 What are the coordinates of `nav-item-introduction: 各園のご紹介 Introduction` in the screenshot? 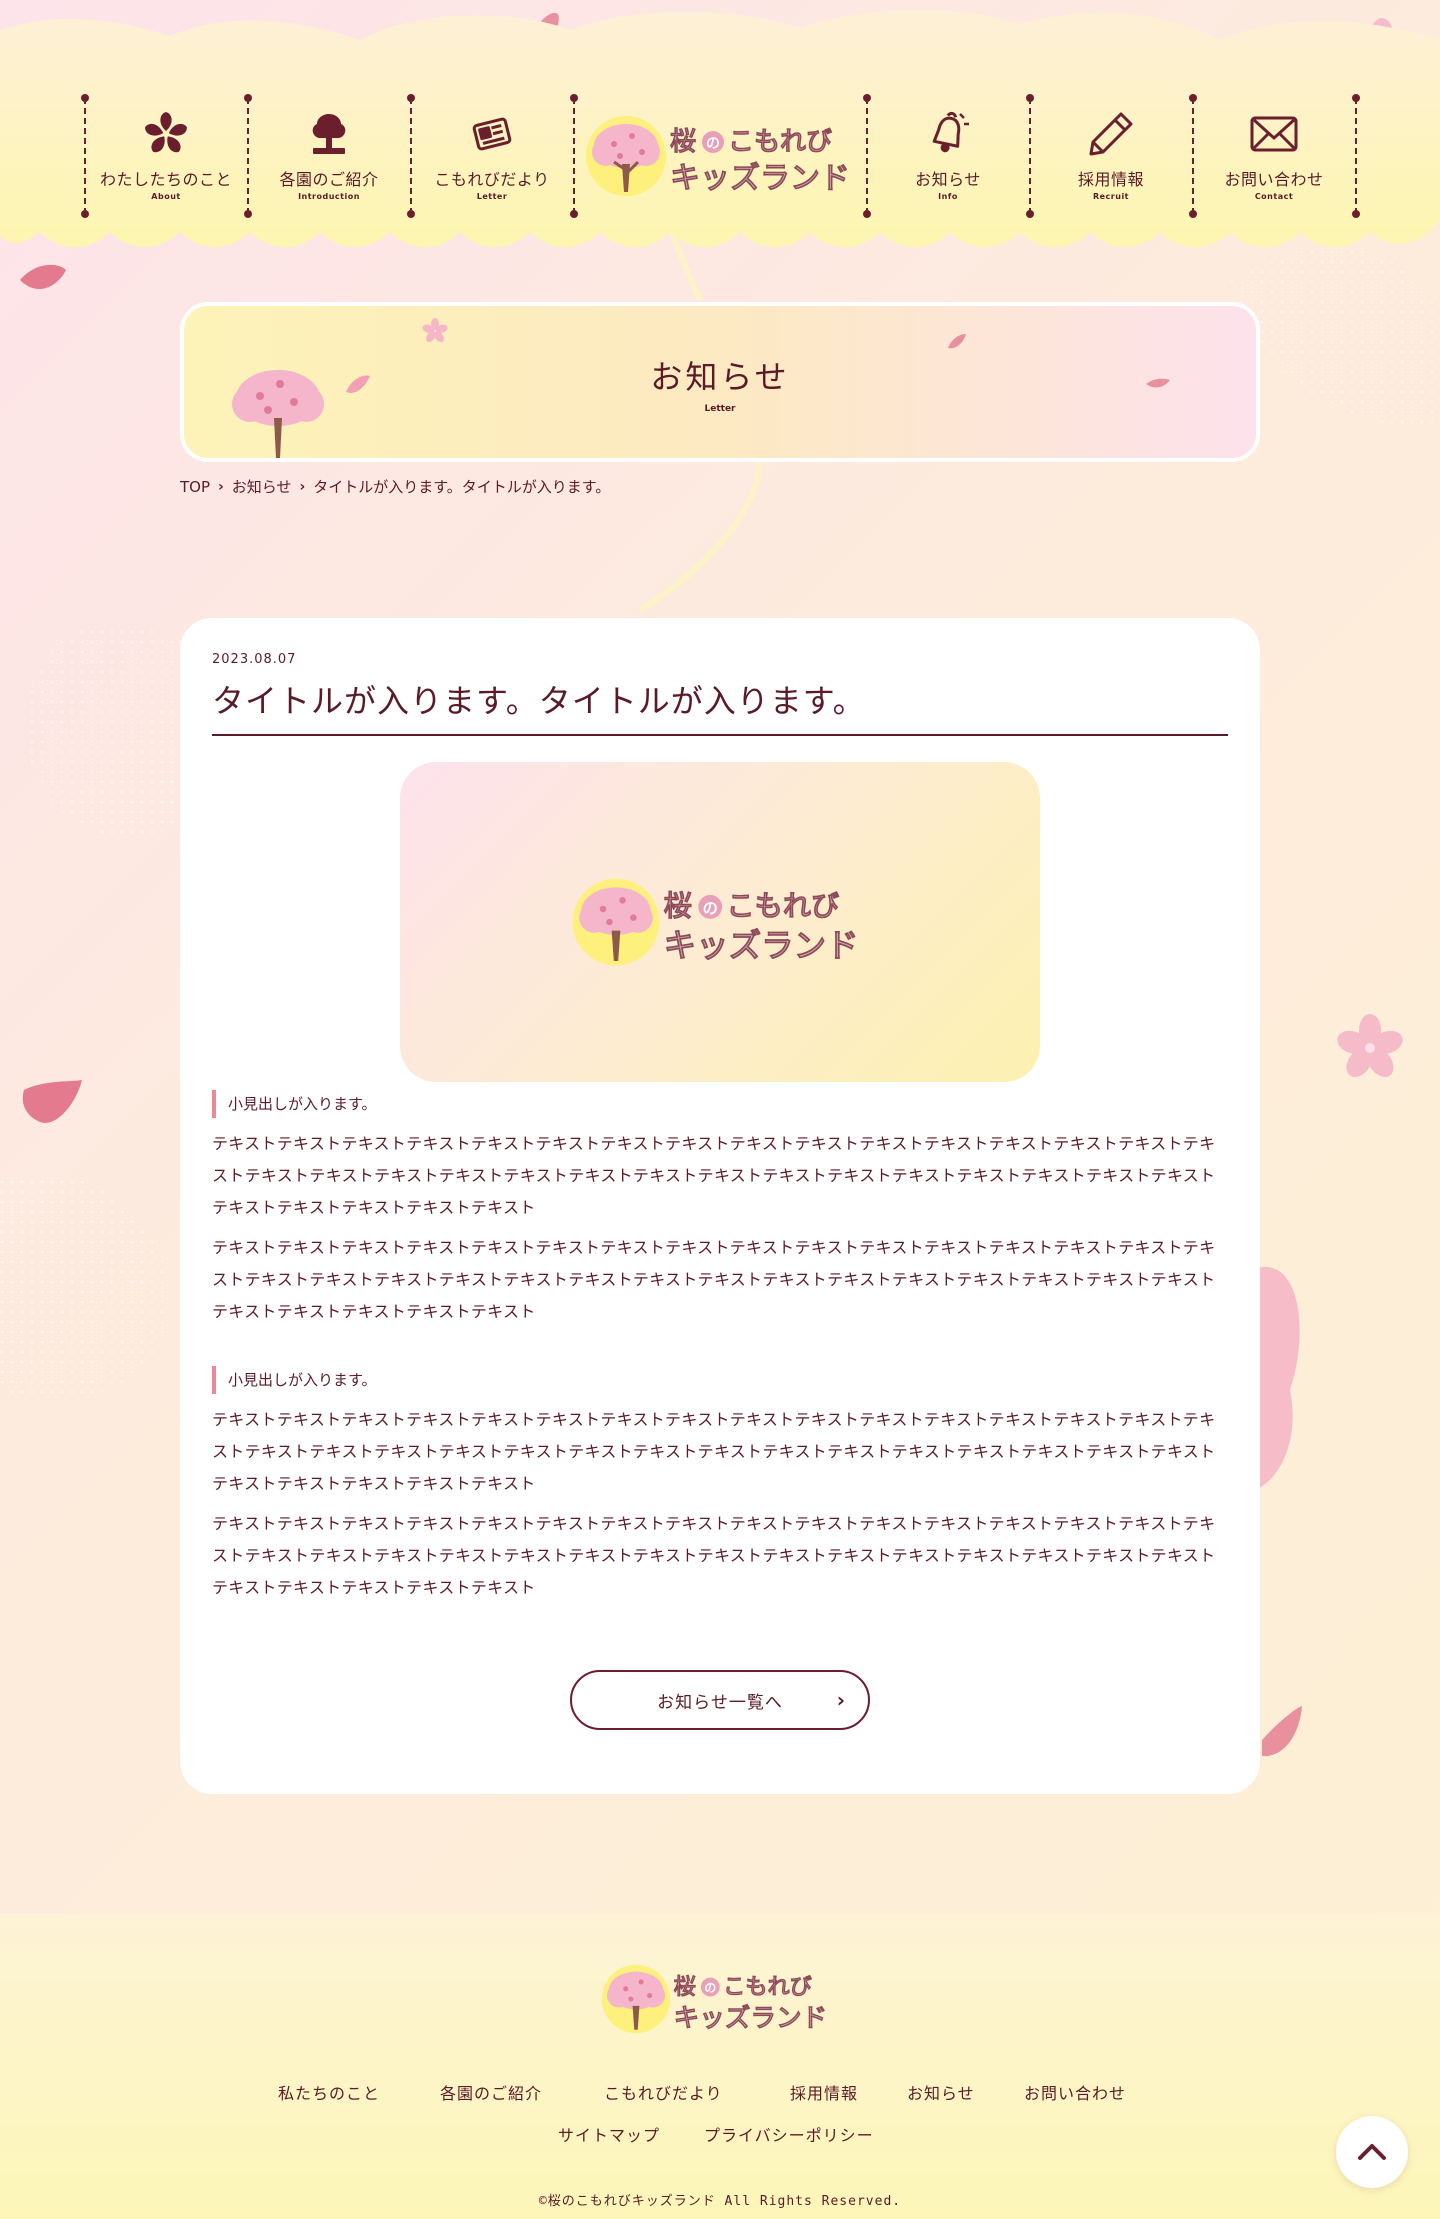 It's located at (329, 156).